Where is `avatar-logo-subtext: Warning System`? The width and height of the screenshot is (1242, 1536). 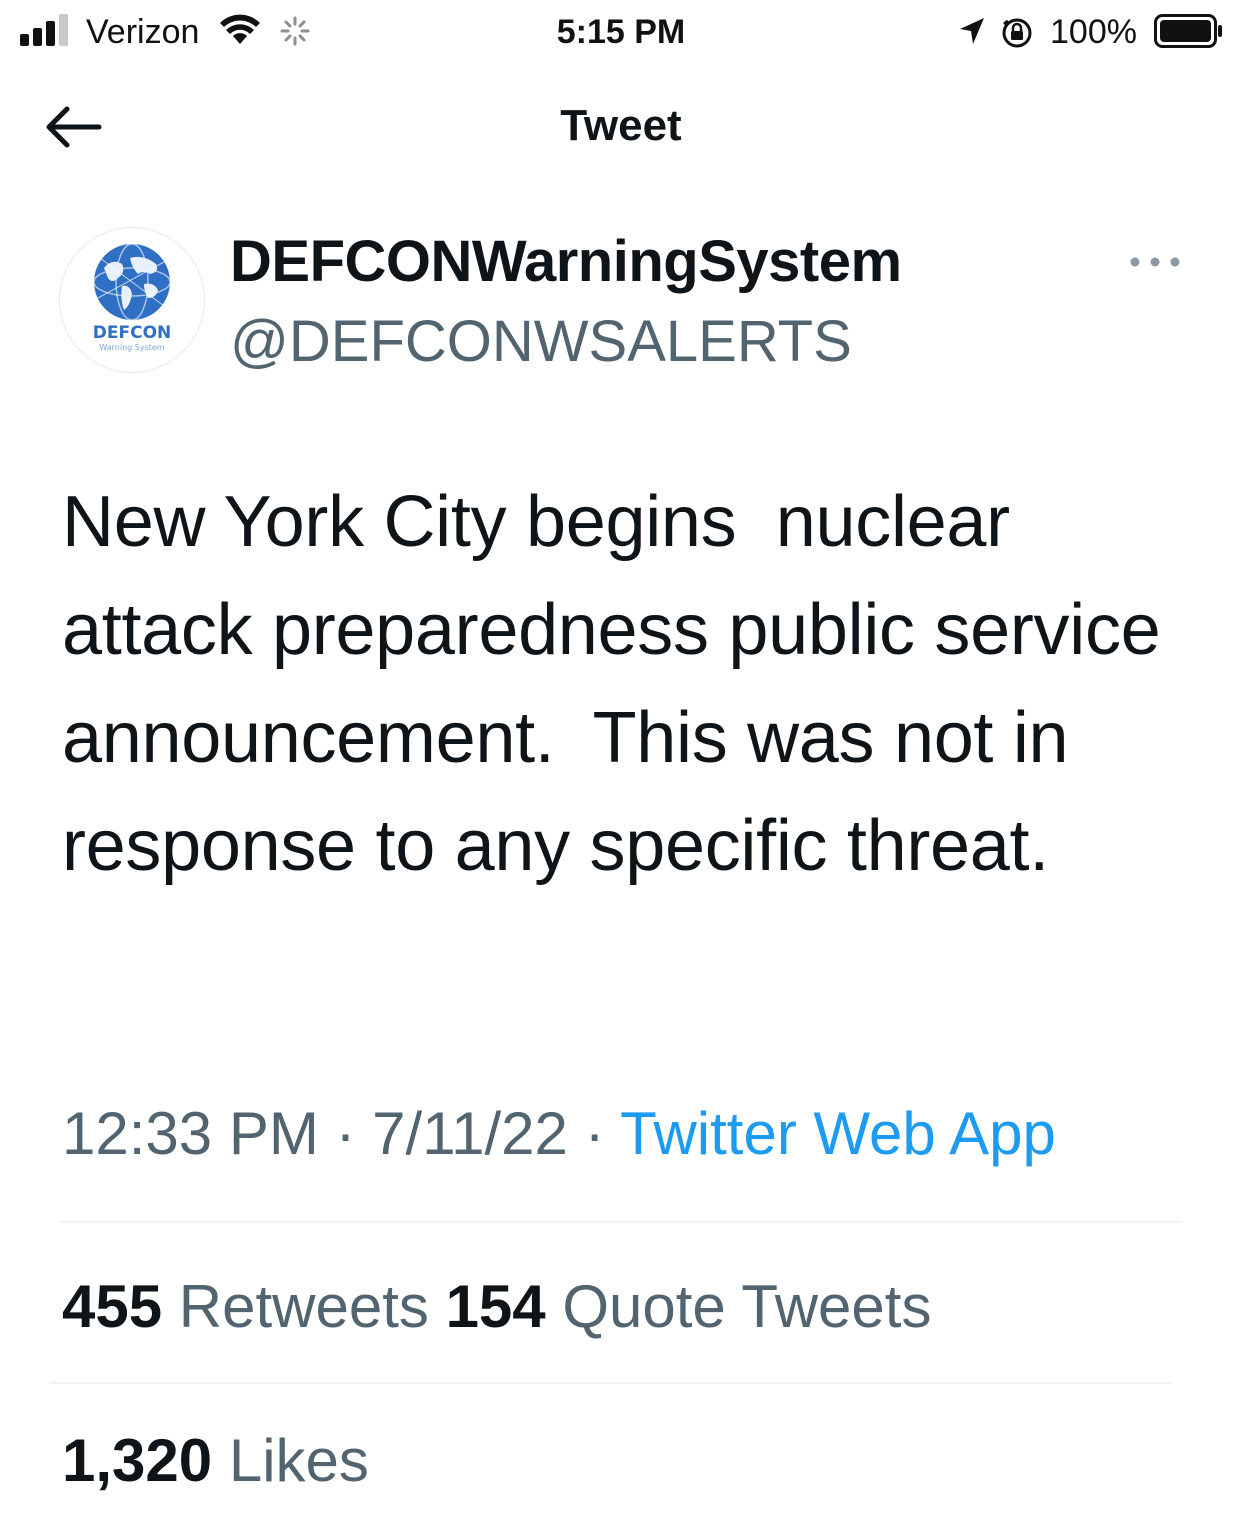 avatar-logo-subtext: Warning System is located at coordinates (131, 347).